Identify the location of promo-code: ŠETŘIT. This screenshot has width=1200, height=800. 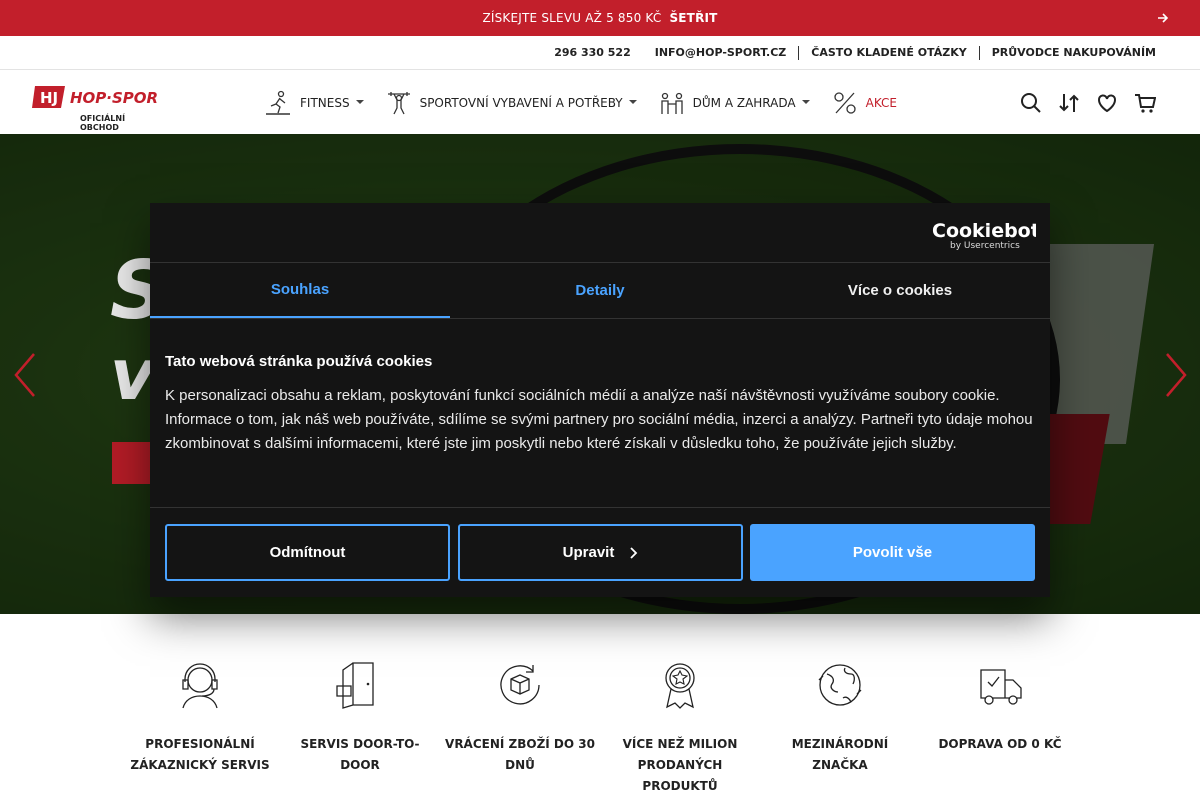
(693, 18).